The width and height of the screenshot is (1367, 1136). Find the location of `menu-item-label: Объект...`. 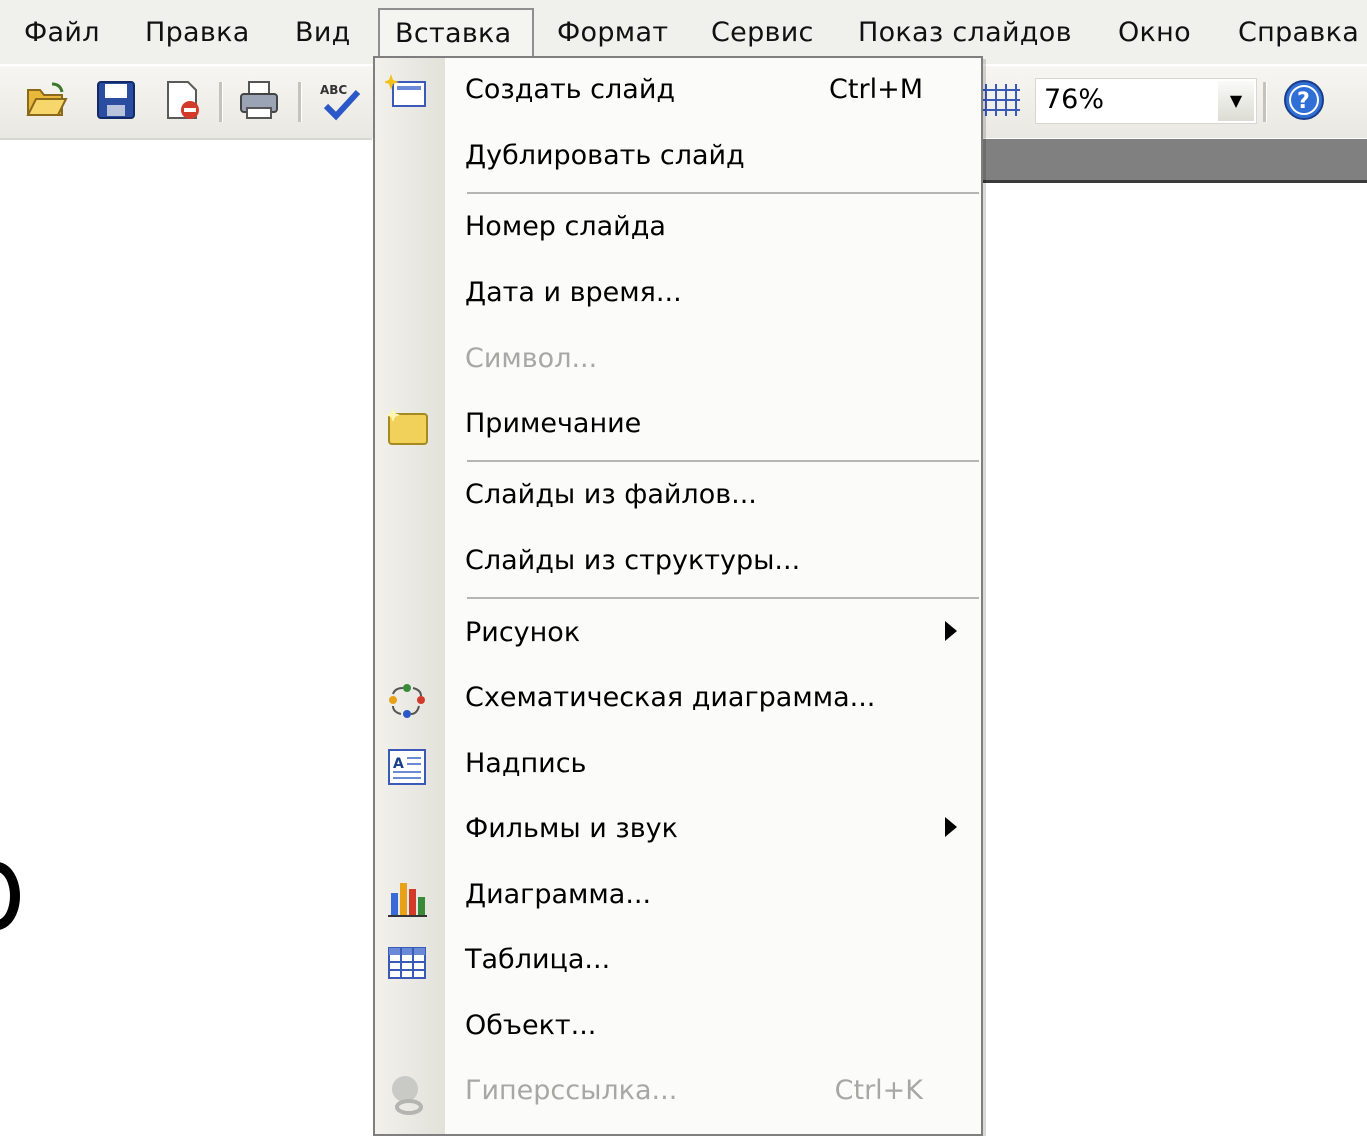

menu-item-label: Объект... is located at coordinates (531, 1025).